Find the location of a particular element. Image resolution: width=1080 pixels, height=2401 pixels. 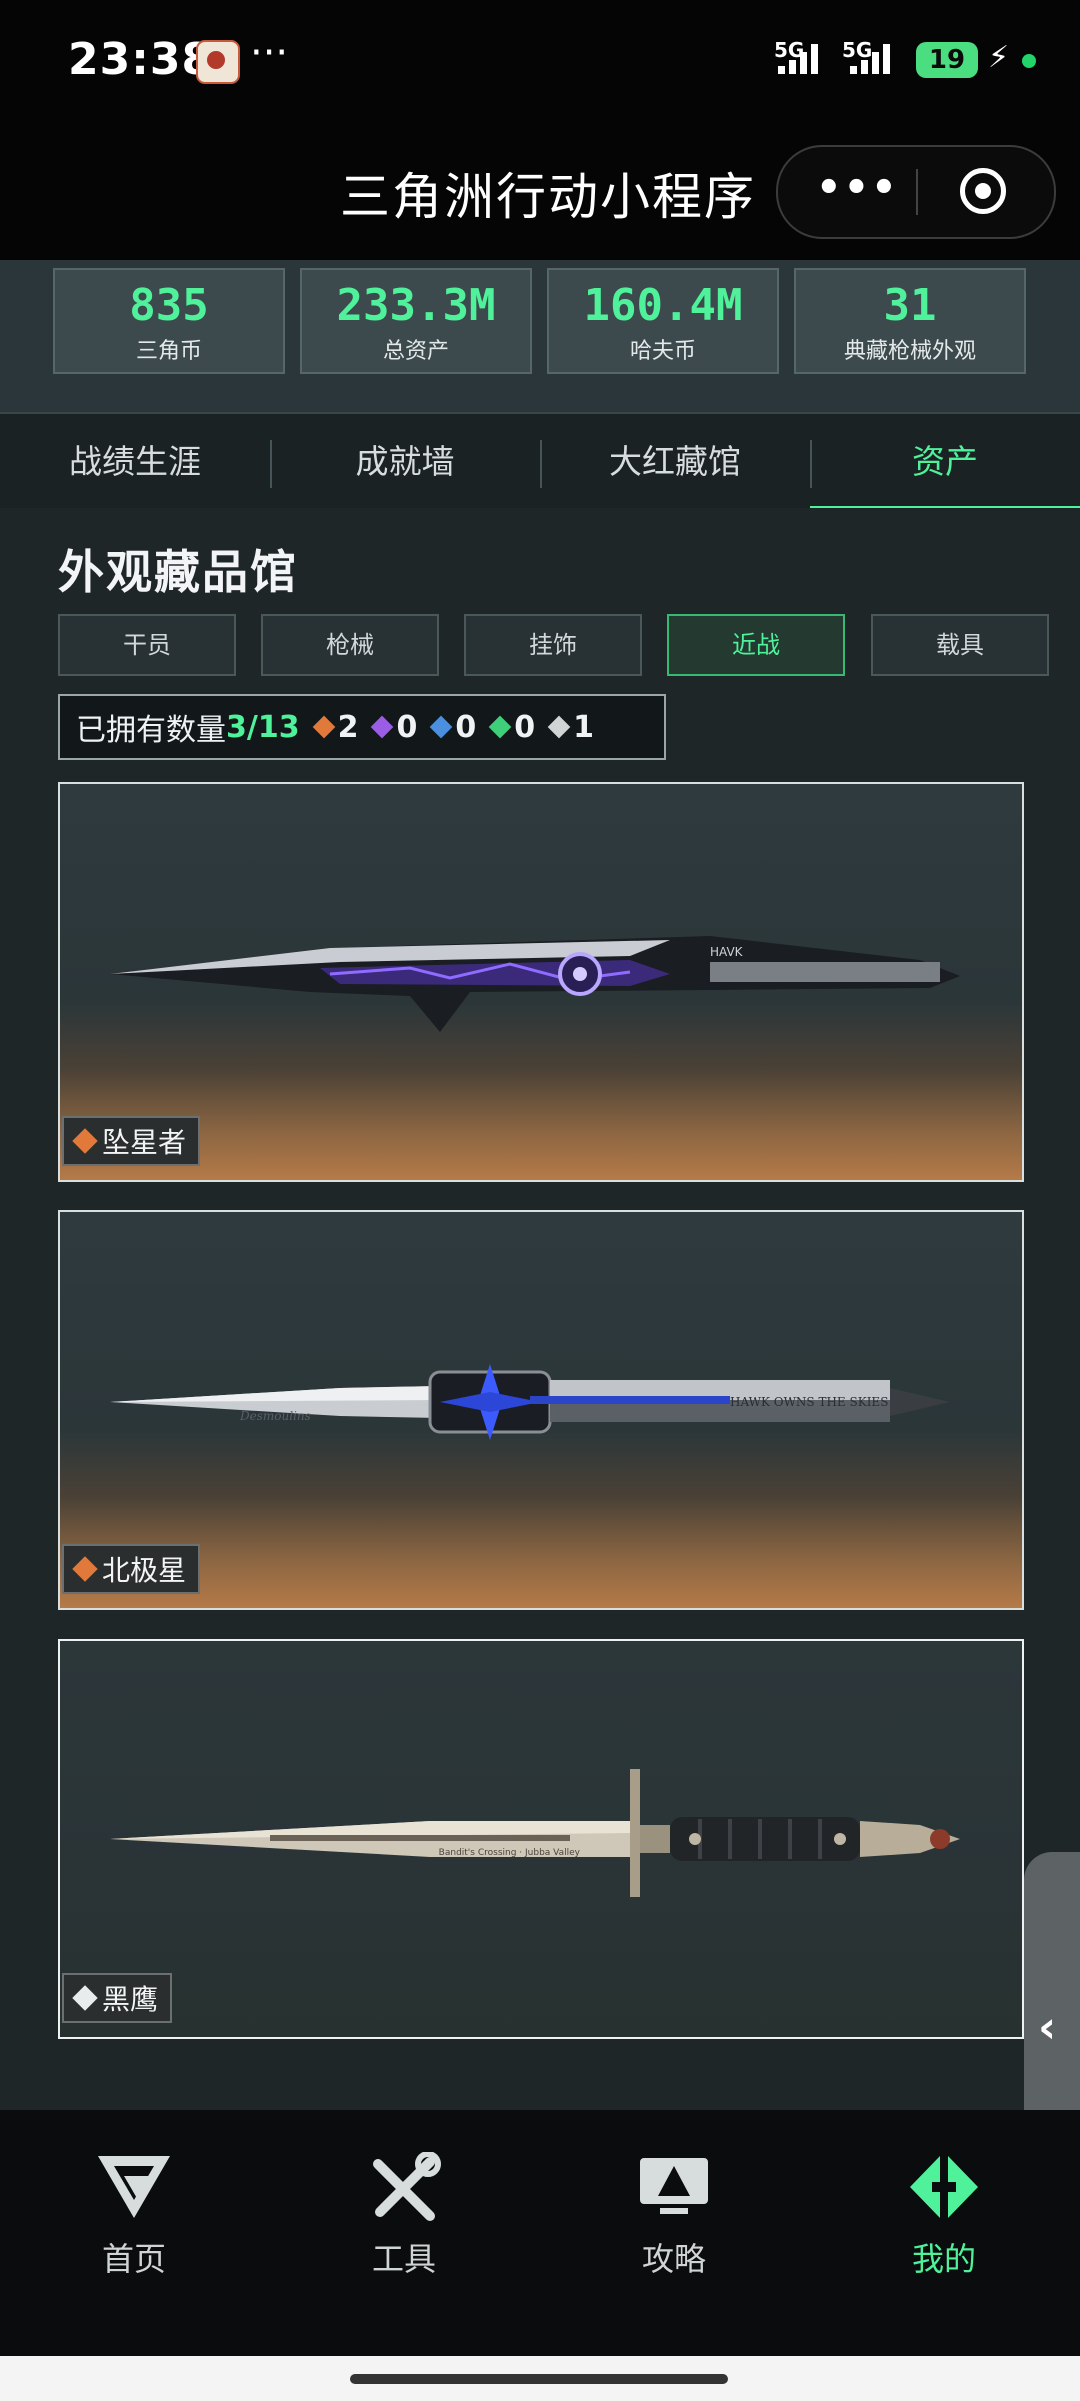

blue-rarity-icon is located at coordinates (441, 727).